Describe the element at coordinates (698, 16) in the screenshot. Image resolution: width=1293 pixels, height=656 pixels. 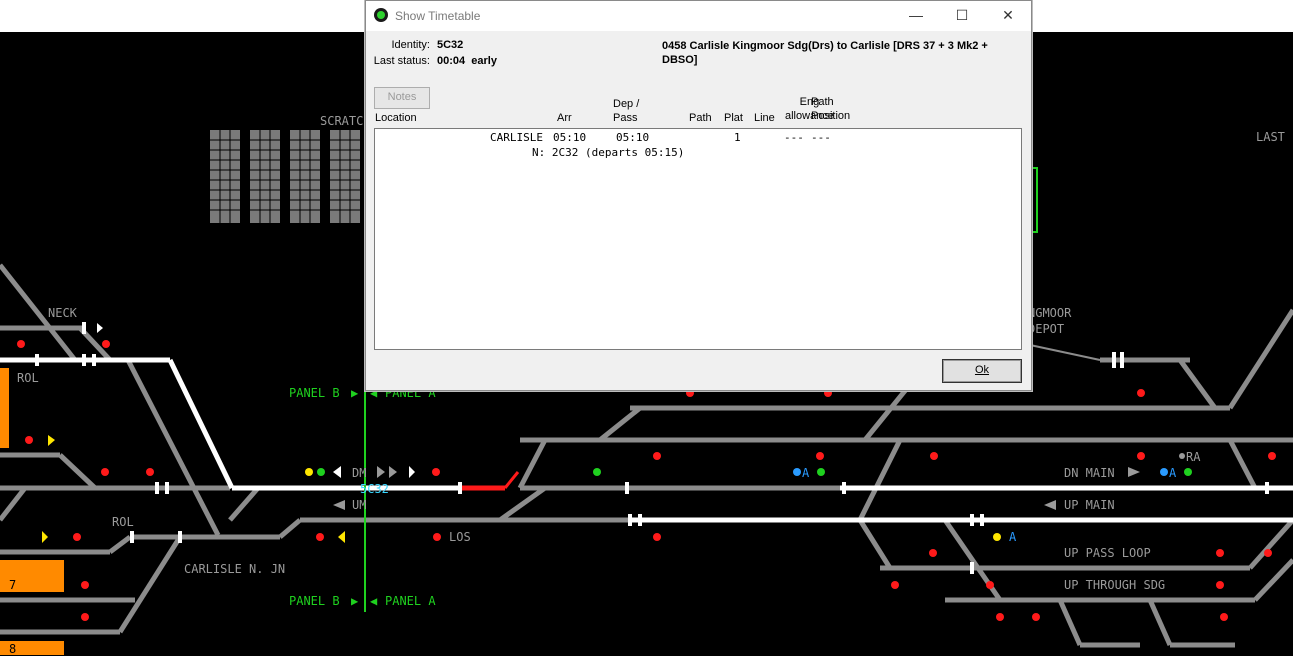
I see `dialog-titlebar: Show Timetable — ☐ ✕` at that location.